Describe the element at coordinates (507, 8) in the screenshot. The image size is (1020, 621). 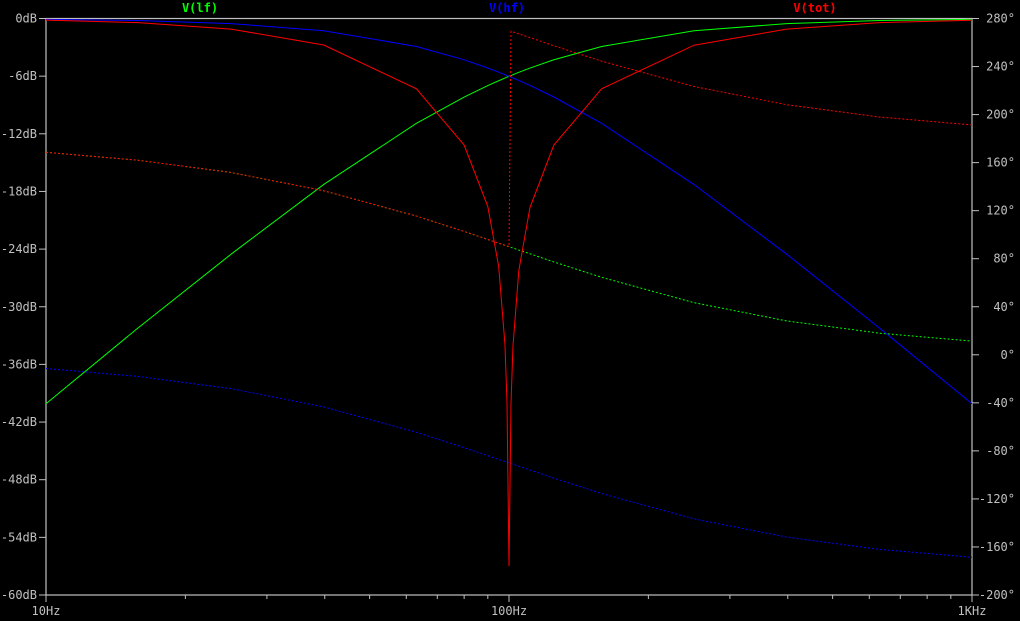
I see `legend-vhf: V(hf)` at that location.